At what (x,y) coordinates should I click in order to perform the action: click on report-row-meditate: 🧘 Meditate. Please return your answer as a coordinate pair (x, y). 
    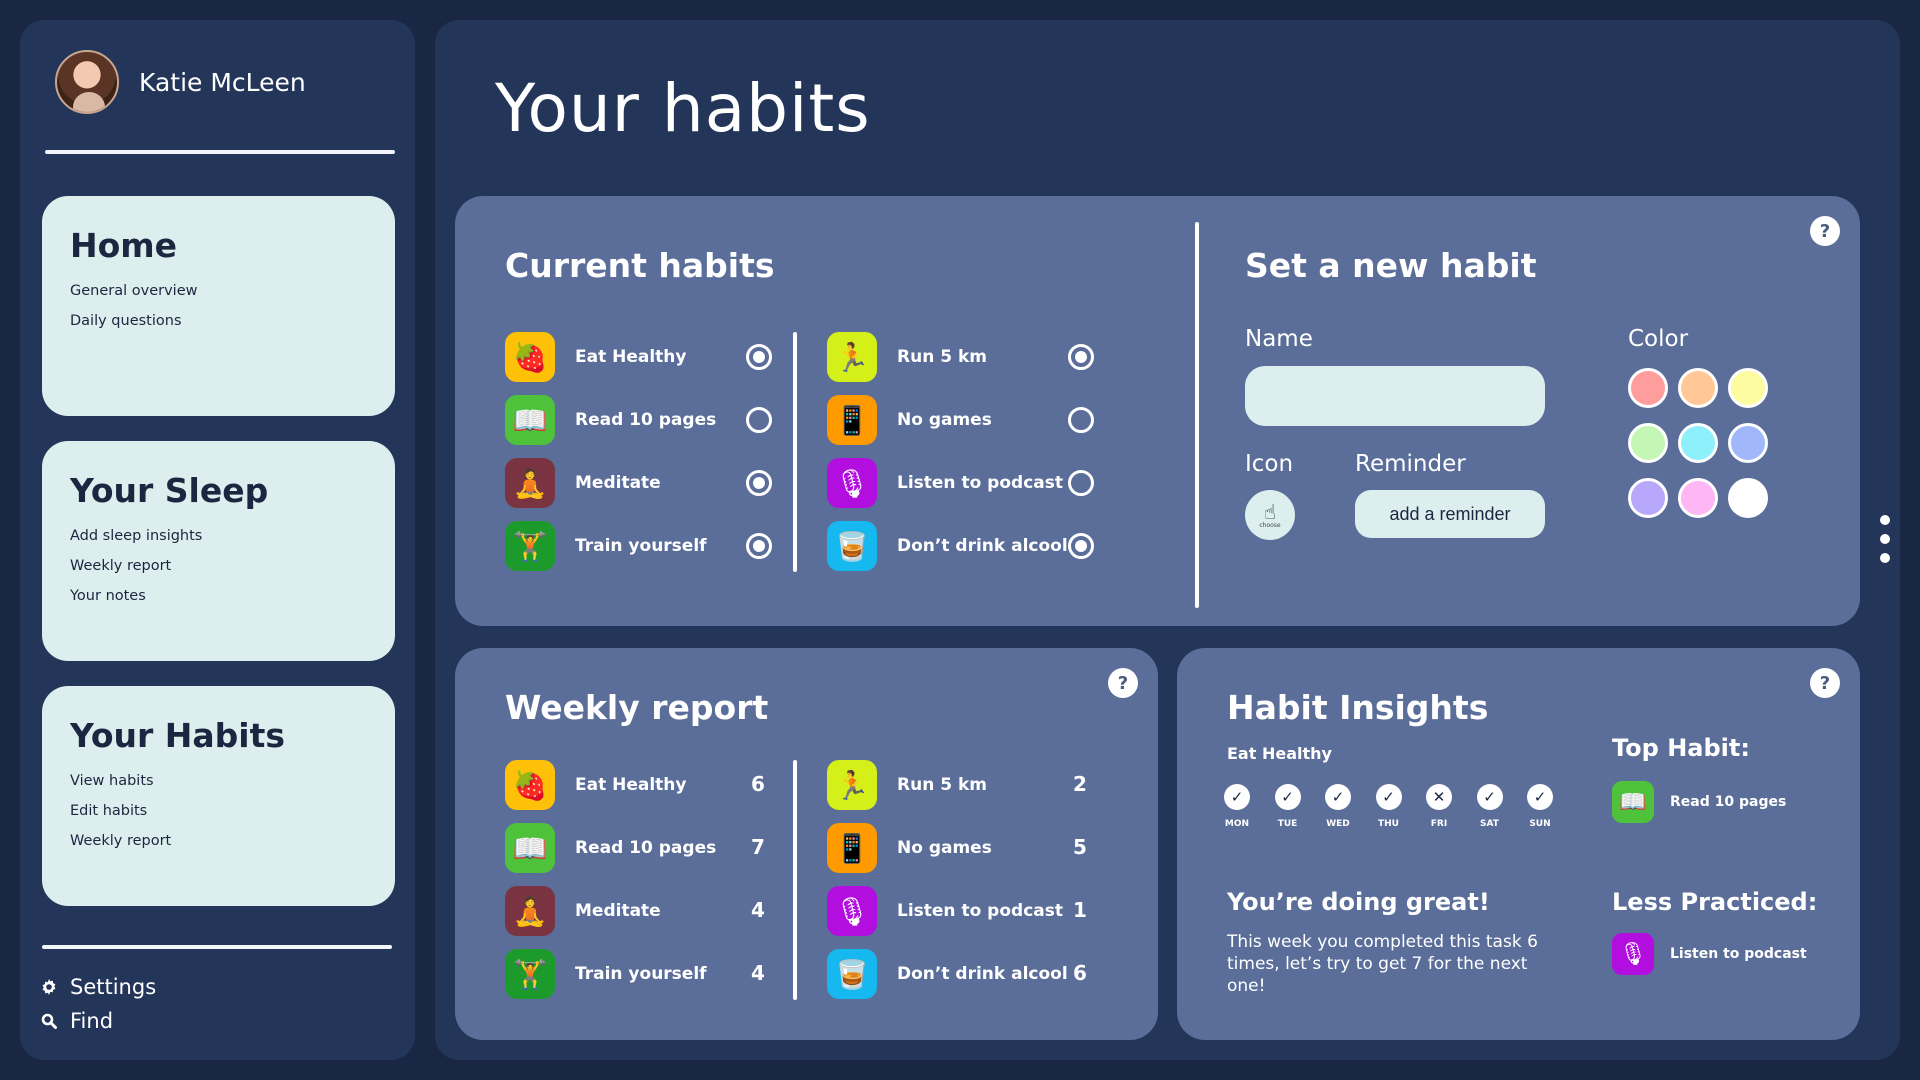
    Looking at the image, I should click on (583, 911).